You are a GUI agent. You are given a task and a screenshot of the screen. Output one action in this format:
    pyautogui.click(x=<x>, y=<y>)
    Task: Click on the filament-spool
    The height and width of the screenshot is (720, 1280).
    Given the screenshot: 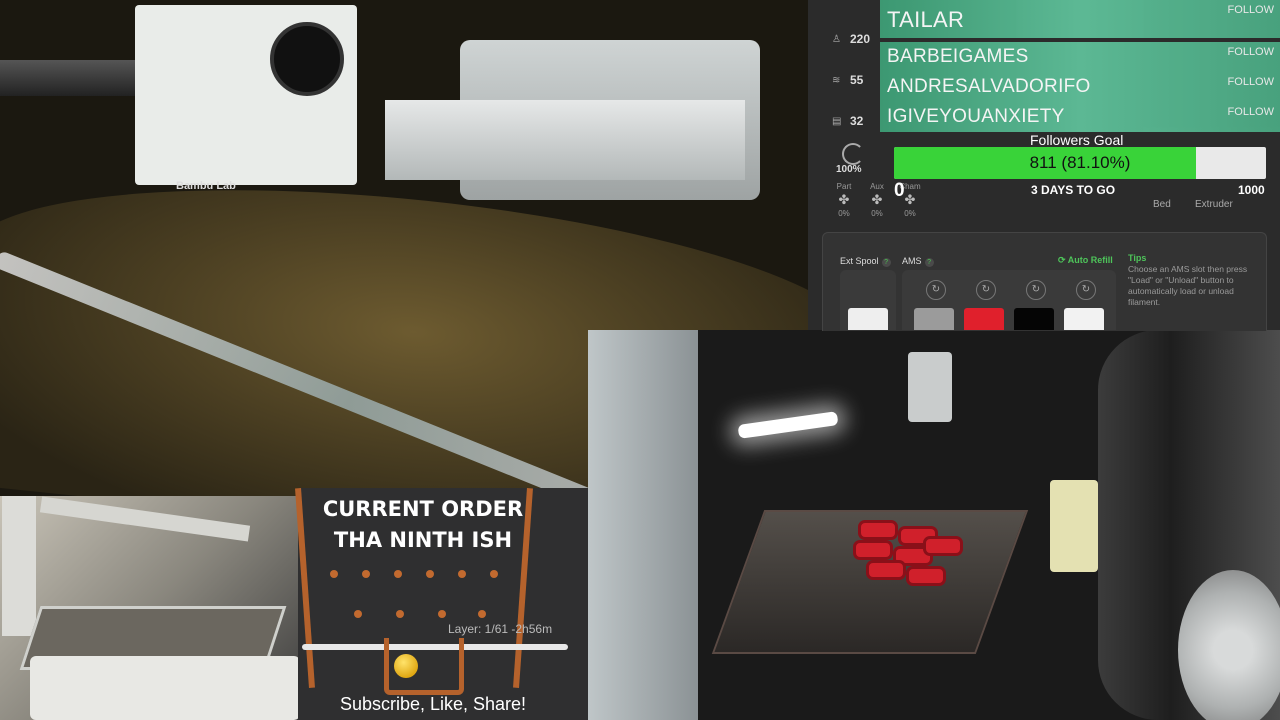 What is the action you would take?
    pyautogui.click(x=1229, y=645)
    